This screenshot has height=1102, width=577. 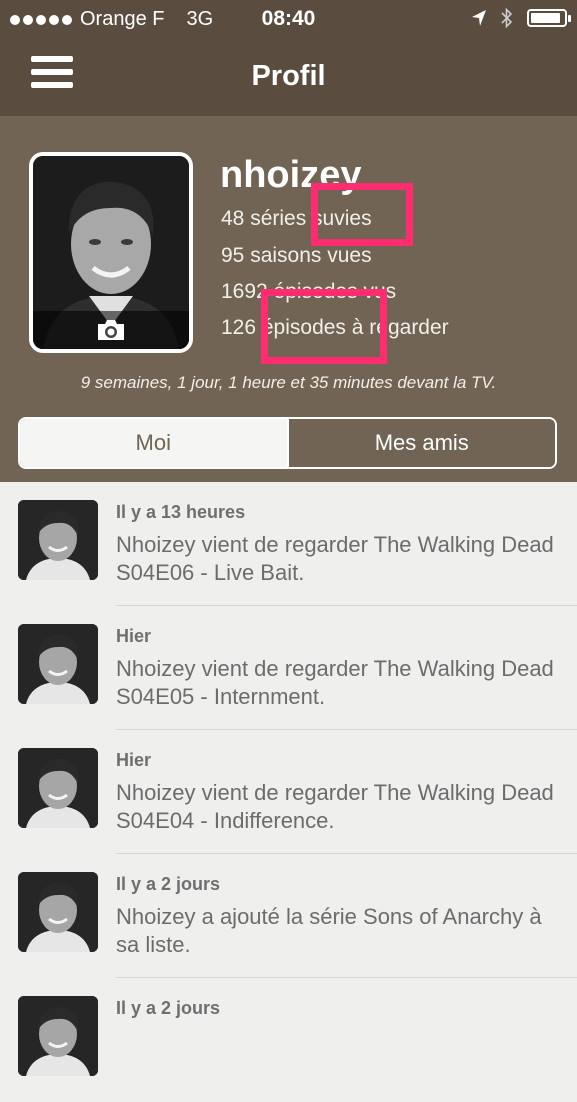 I want to click on profile-avatar, so click(x=111, y=252).